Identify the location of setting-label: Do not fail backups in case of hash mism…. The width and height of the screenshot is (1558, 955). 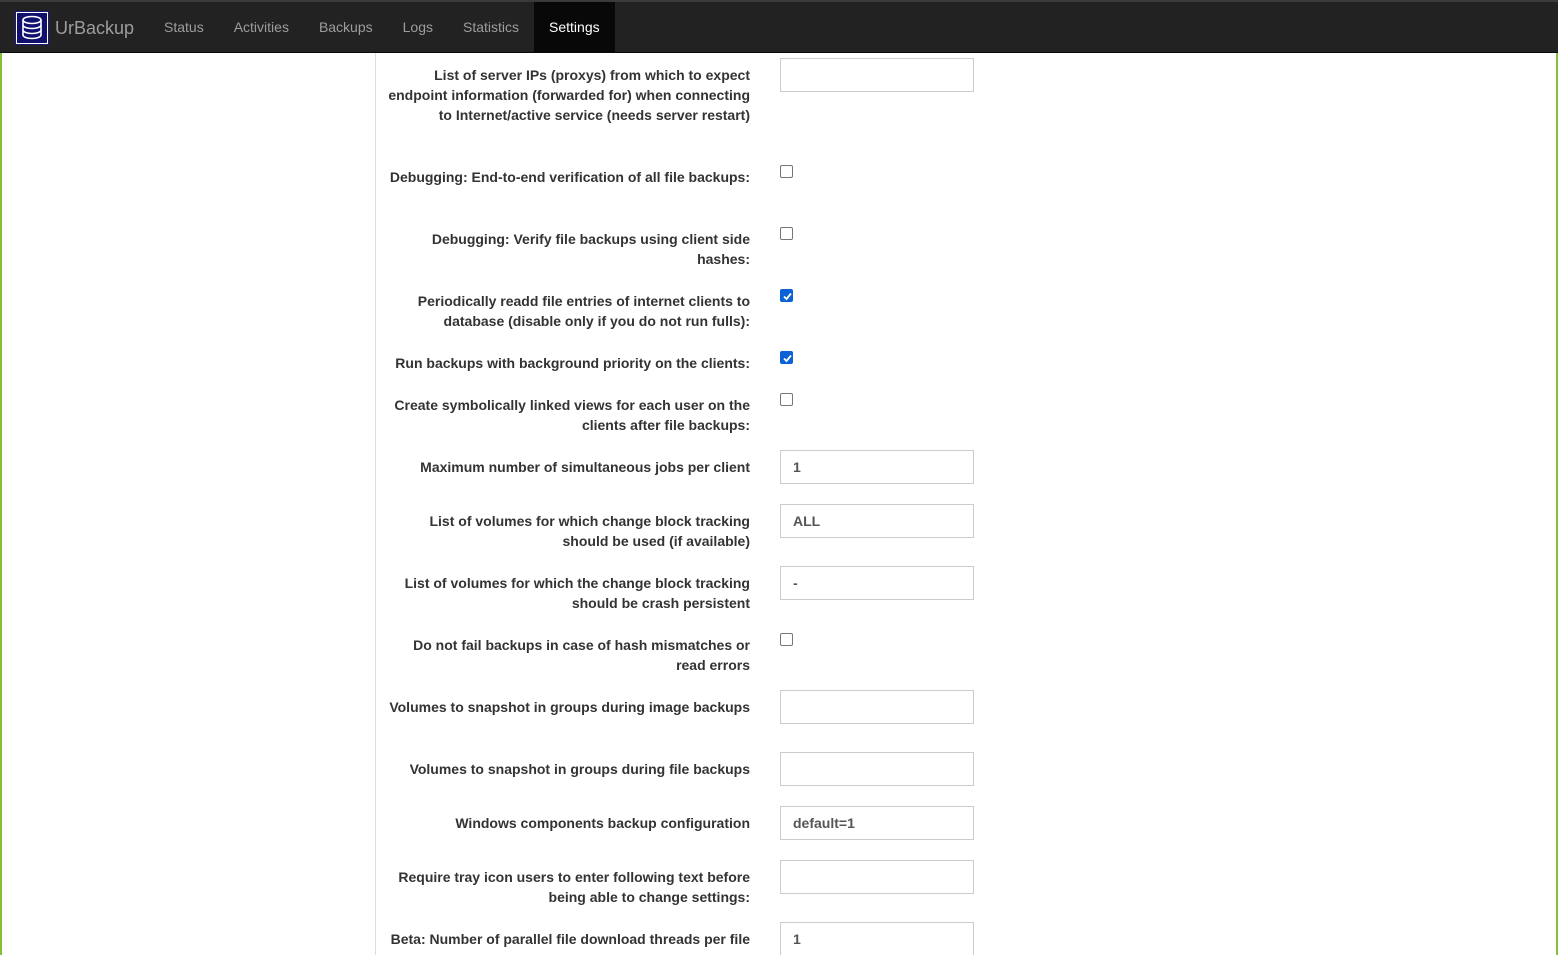
(581, 655).